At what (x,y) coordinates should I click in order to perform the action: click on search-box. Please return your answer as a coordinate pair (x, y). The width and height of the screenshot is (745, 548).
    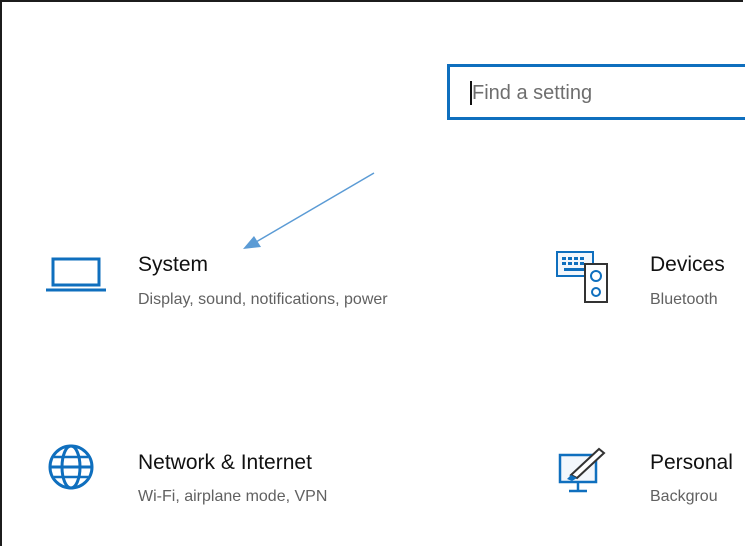
    Looking at the image, I should click on (596, 92).